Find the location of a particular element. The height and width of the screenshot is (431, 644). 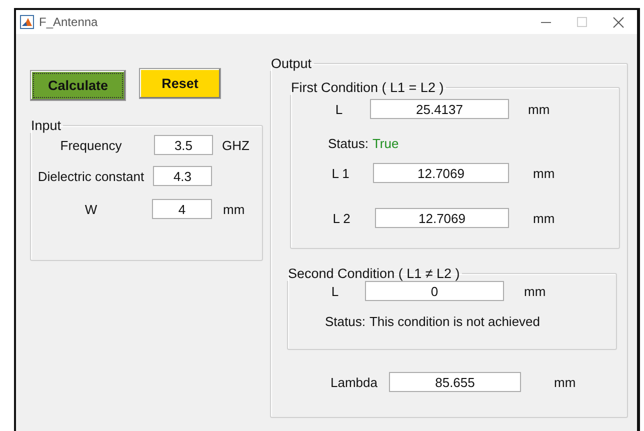

app-icon is located at coordinates (27, 22).